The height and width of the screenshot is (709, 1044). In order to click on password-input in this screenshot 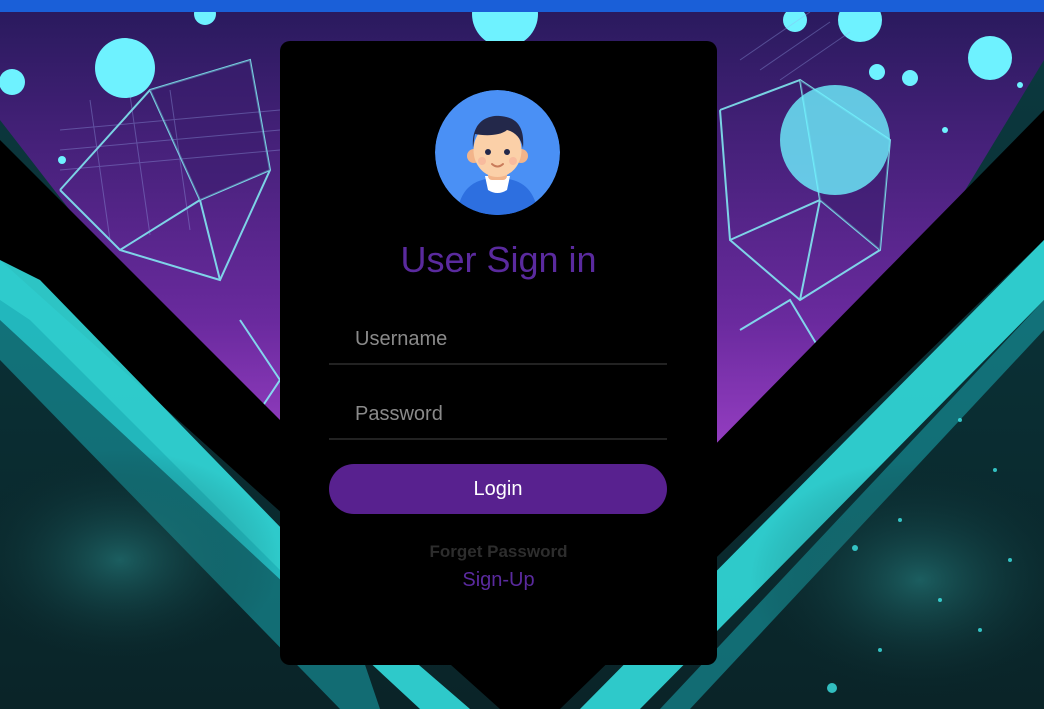, I will do `click(498, 414)`.